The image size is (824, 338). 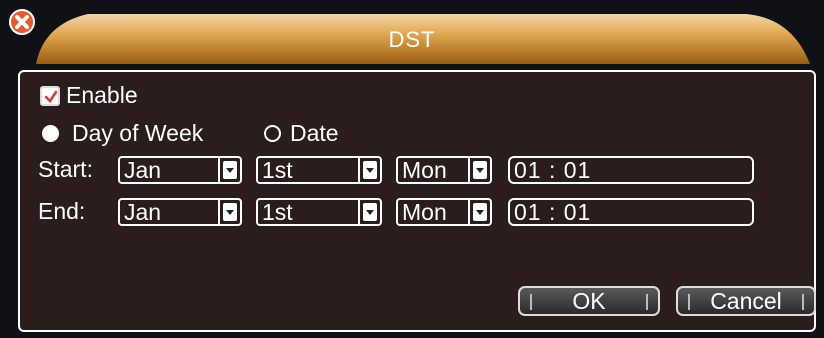 I want to click on end-time-value: 01, so click(x=553, y=212).